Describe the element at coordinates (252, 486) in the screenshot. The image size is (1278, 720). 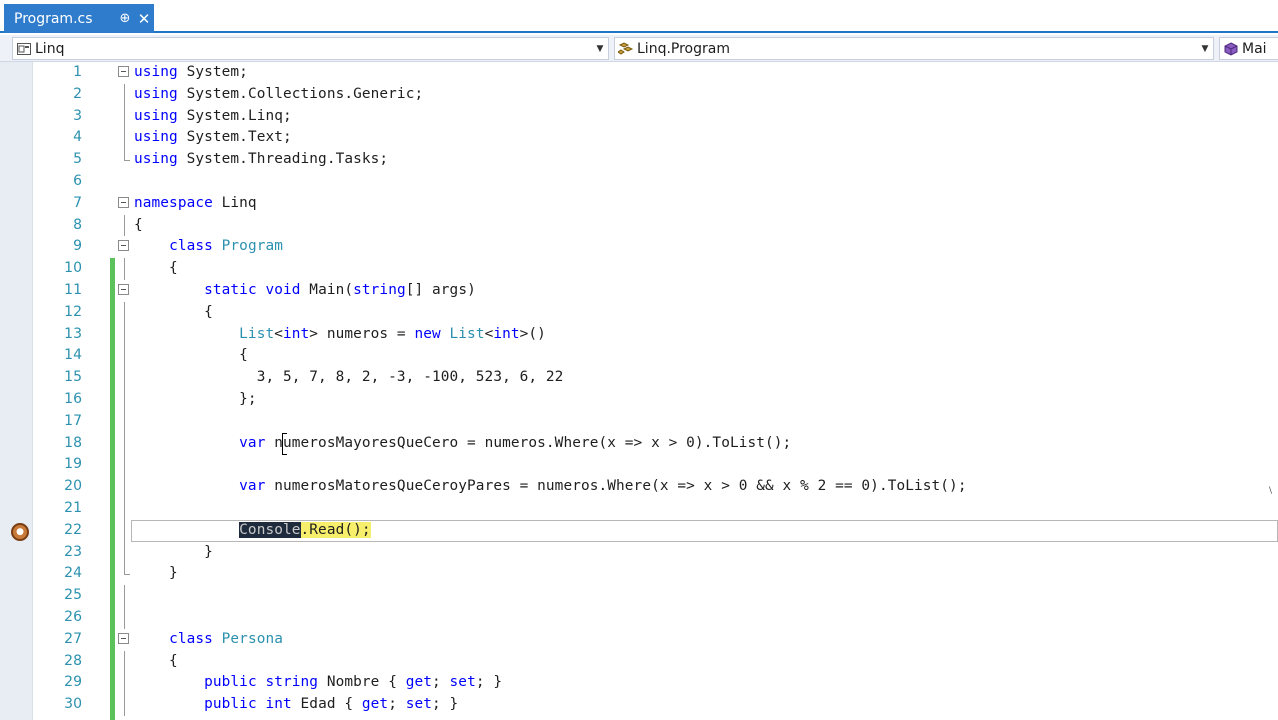
I see `keyword-token: var` at that location.